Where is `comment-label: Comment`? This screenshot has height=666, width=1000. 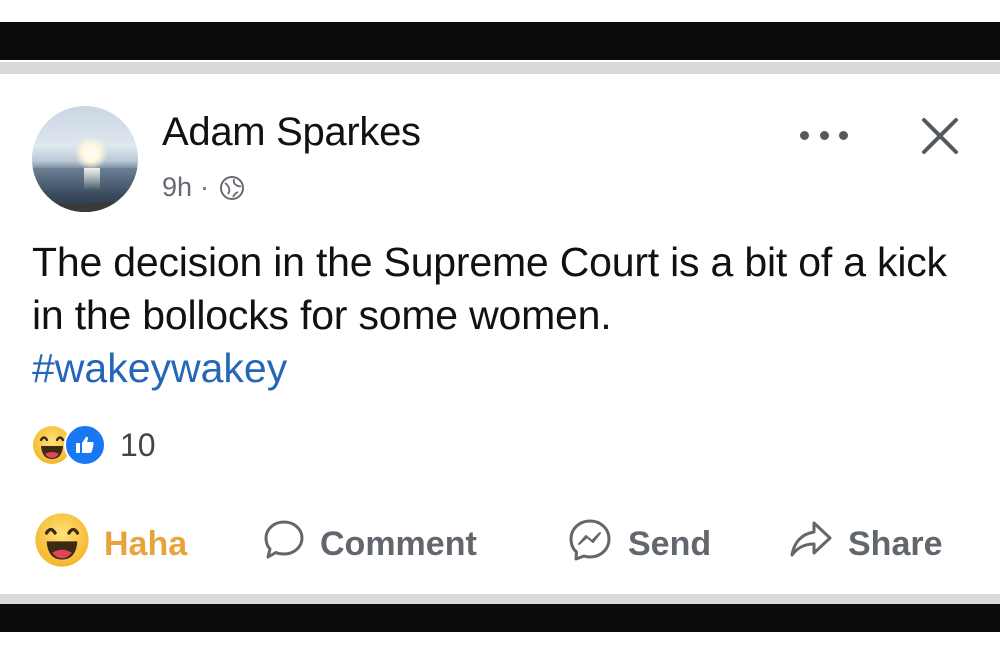
comment-label: Comment is located at coordinates (398, 543).